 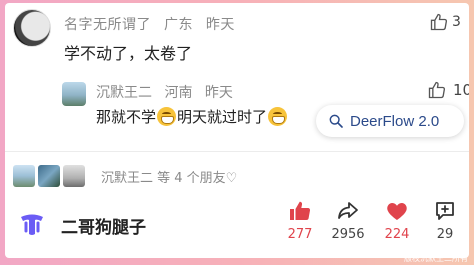 I want to click on reply-meta: 沉默王二 河南 昨天, so click(x=168, y=92).